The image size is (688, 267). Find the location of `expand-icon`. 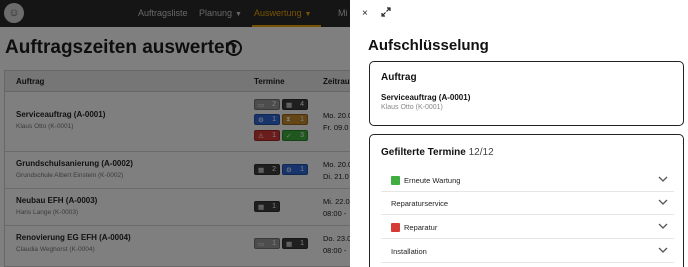

expand-icon is located at coordinates (386, 12).